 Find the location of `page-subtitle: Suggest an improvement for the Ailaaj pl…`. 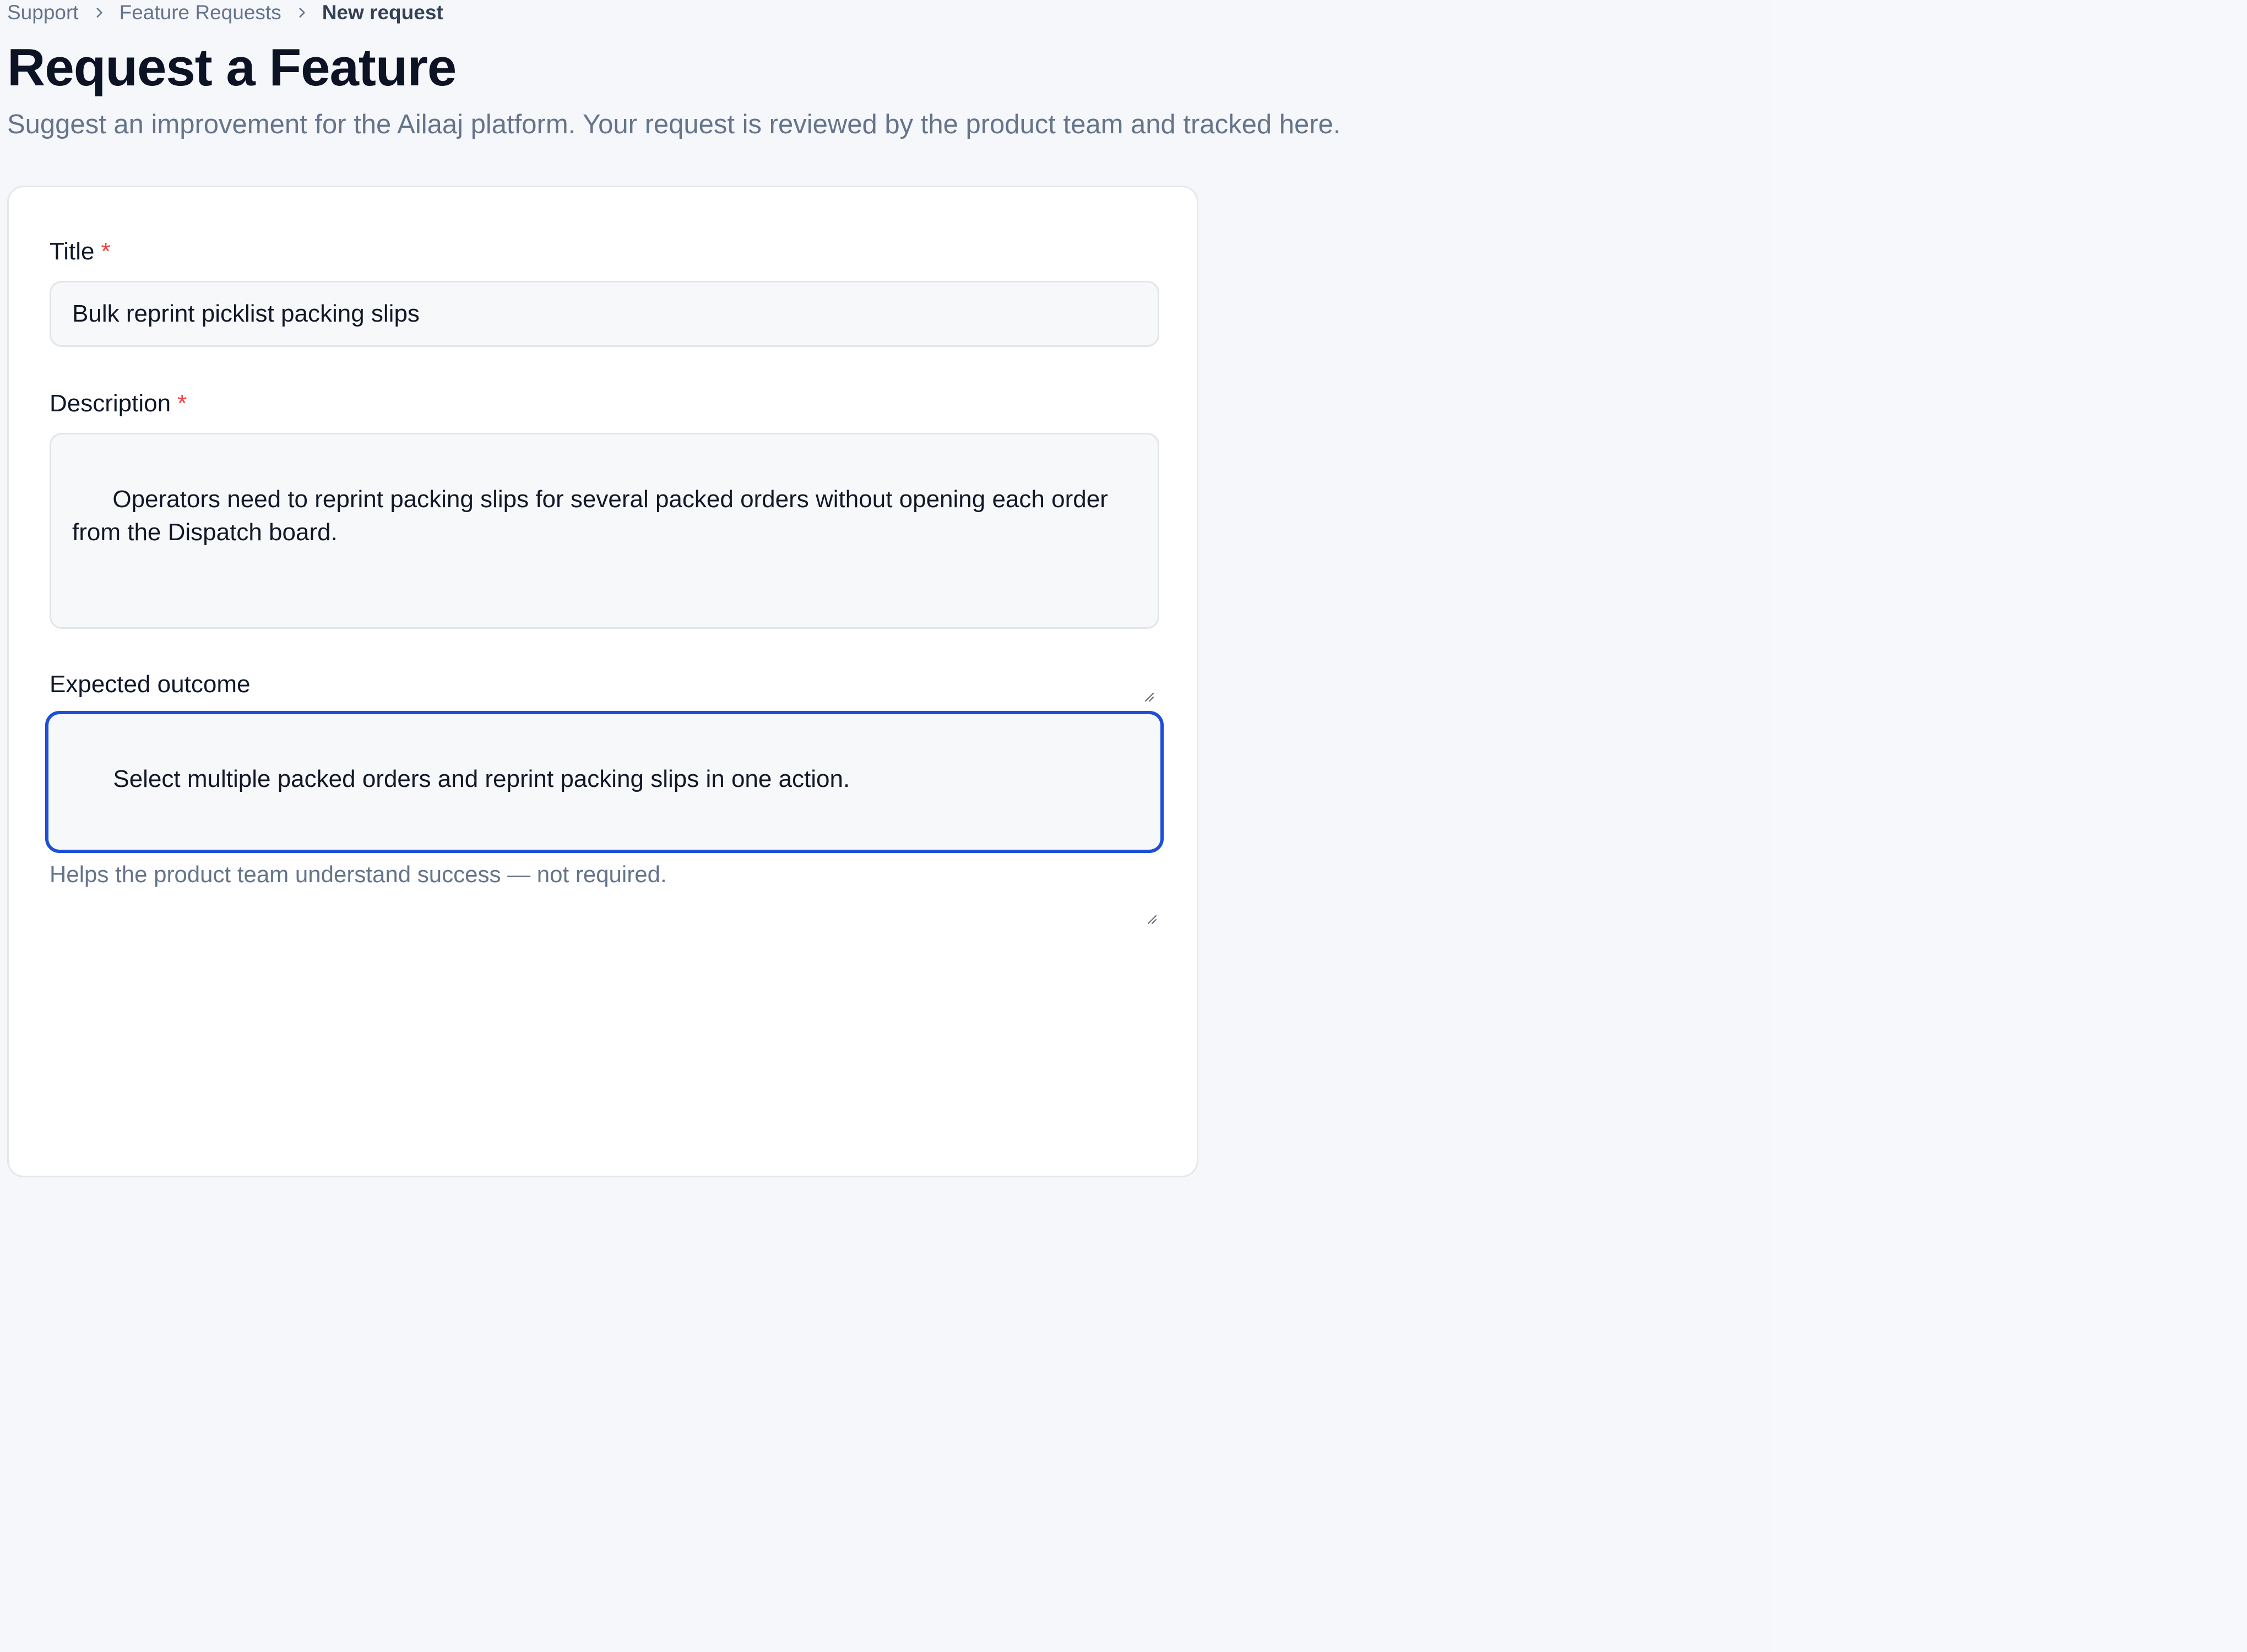

page-subtitle: Suggest an improvement for the Ailaaj pl… is located at coordinates (674, 124).